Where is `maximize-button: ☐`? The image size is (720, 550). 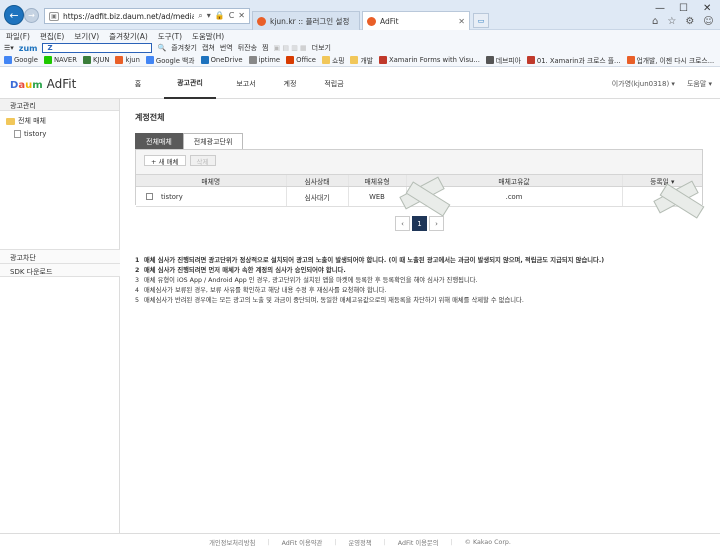
maximize-button: ☐ is located at coordinates (683, 8).